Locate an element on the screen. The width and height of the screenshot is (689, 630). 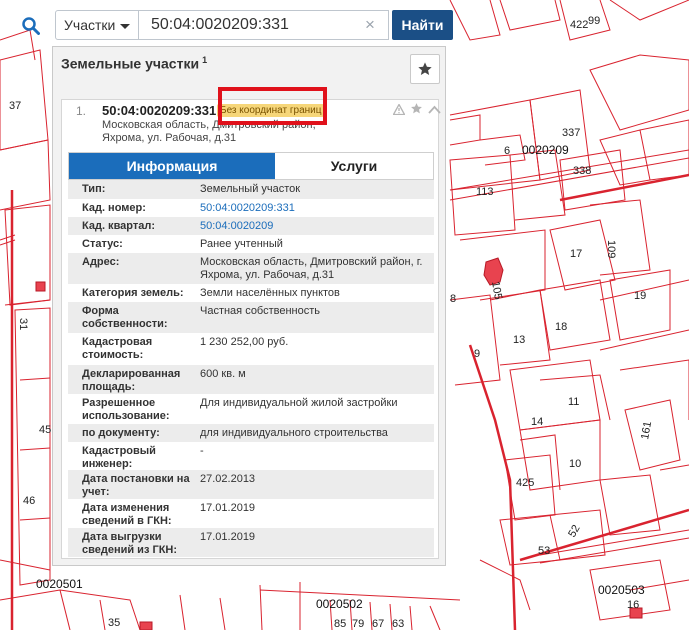
details-label: по документу: is located at coordinates (121, 433).